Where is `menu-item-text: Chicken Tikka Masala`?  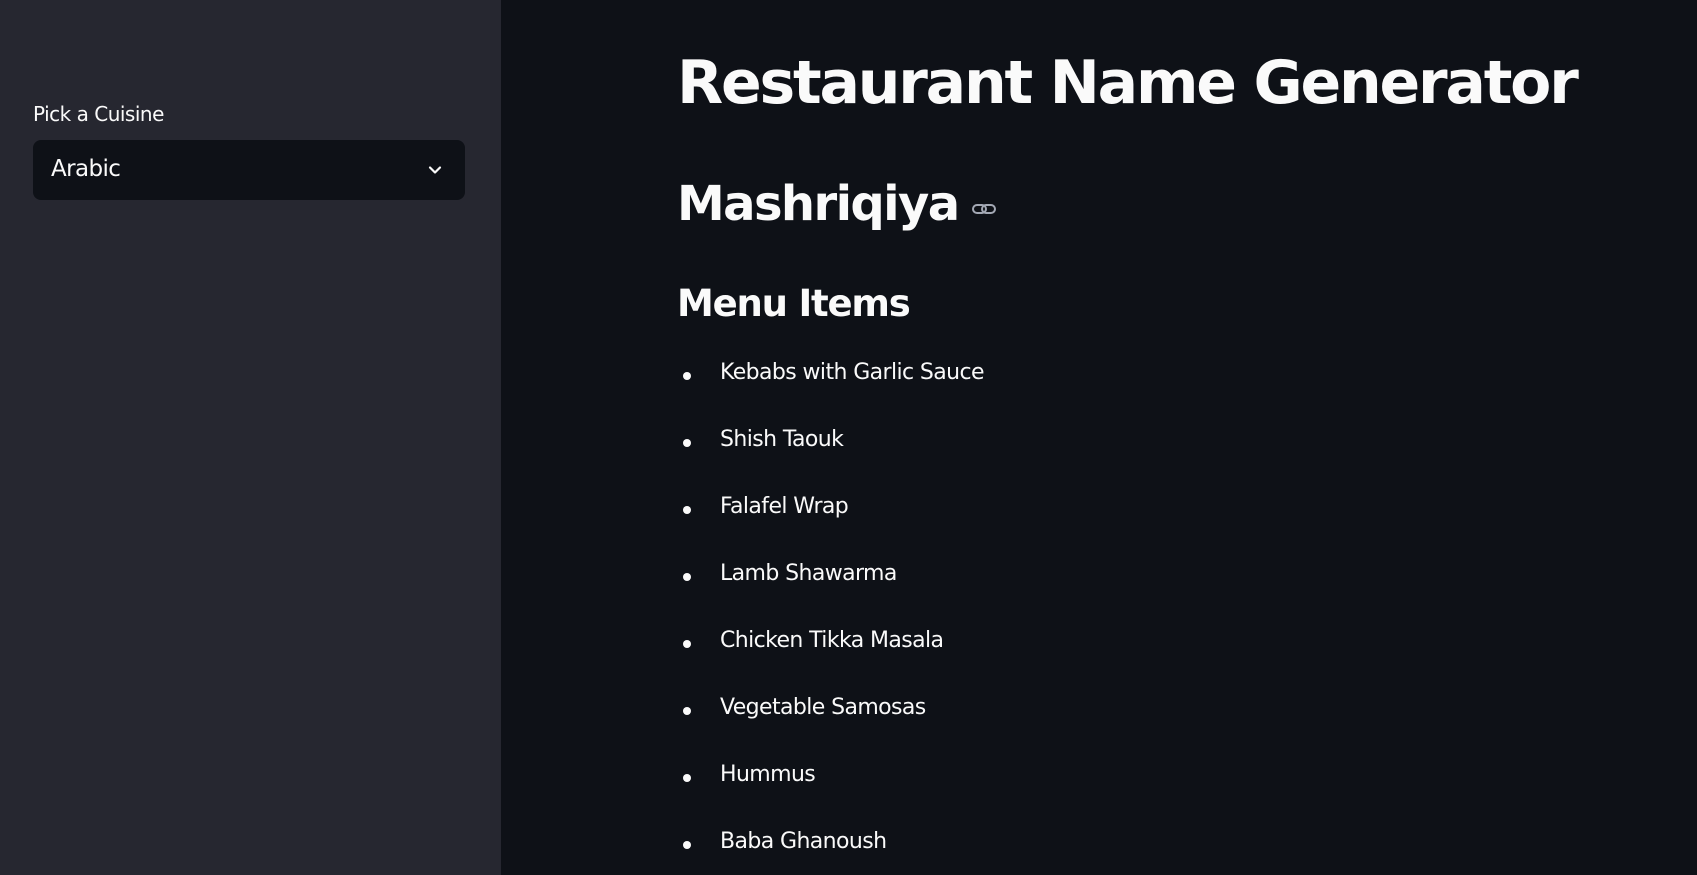 menu-item-text: Chicken Tikka Masala is located at coordinates (832, 640).